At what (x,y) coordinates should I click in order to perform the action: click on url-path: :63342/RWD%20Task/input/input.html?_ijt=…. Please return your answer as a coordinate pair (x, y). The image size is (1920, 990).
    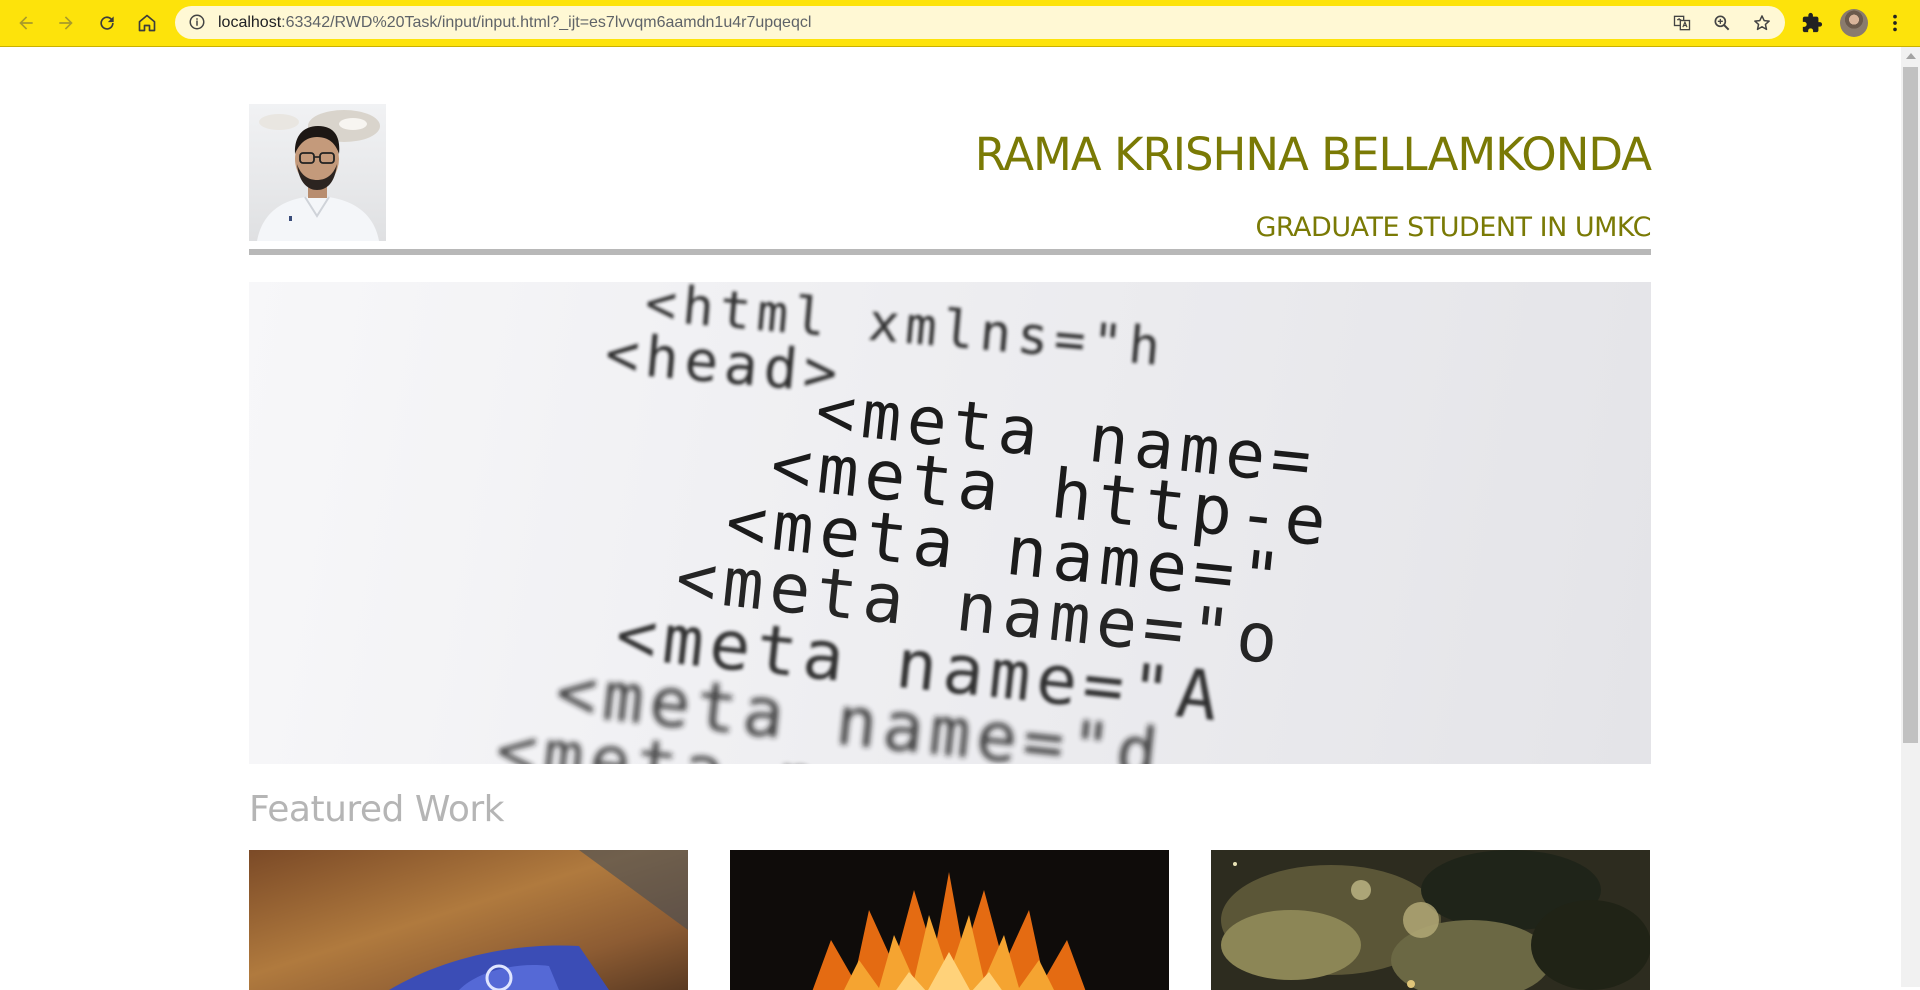
    Looking at the image, I should click on (546, 22).